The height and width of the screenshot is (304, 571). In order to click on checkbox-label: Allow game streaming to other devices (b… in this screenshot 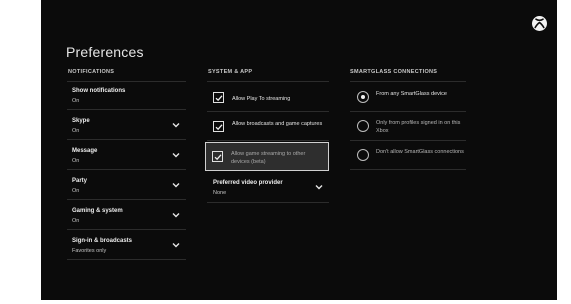, I will do `click(268, 158)`.